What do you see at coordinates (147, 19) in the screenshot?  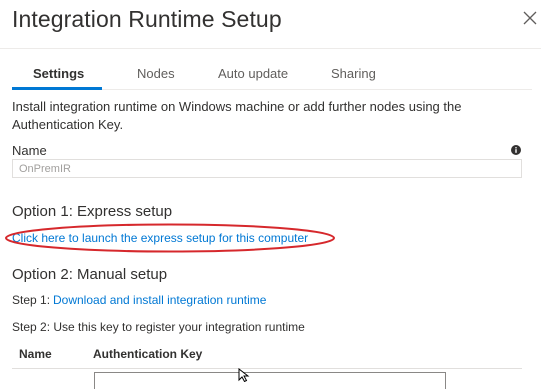 I see `dialog-title: Integration Runtime Setup` at bounding box center [147, 19].